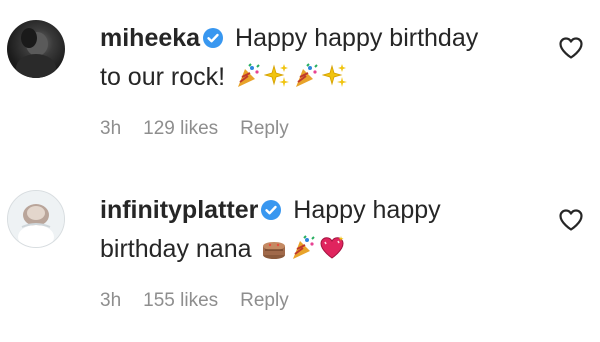 The width and height of the screenshot is (600, 342). I want to click on comment-username: miheeka, so click(150, 38).